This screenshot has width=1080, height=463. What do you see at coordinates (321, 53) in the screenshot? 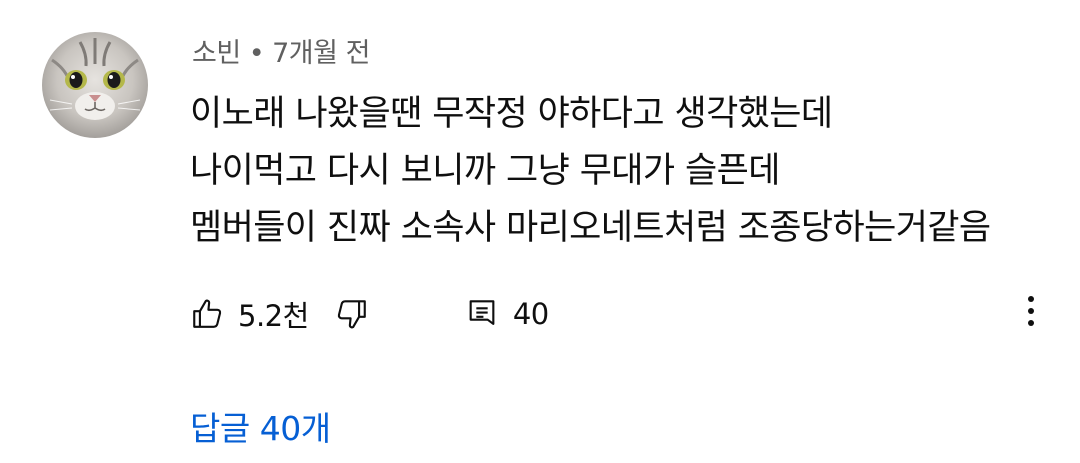
I see `comment-time: 7개월 전` at bounding box center [321, 53].